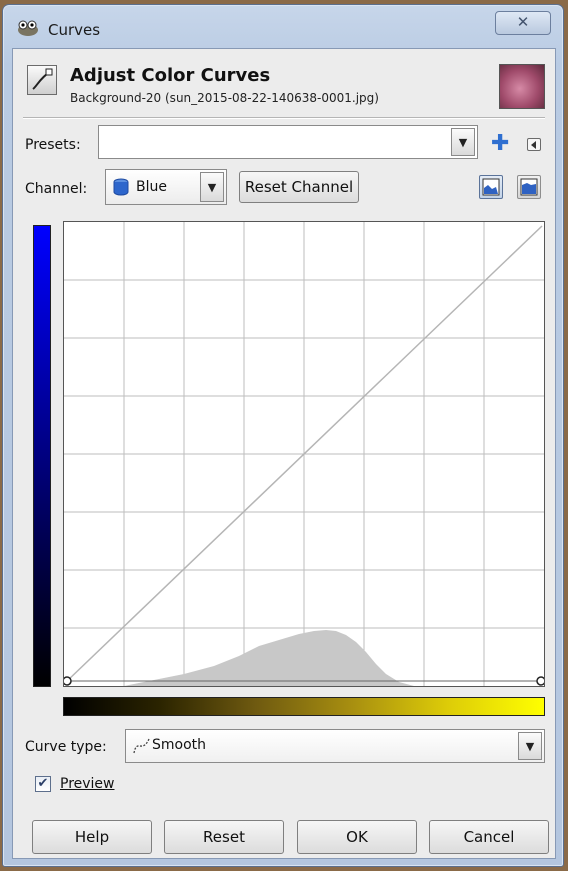 The image size is (568, 871). I want to click on channel-combo: Blue ▼, so click(166, 187).